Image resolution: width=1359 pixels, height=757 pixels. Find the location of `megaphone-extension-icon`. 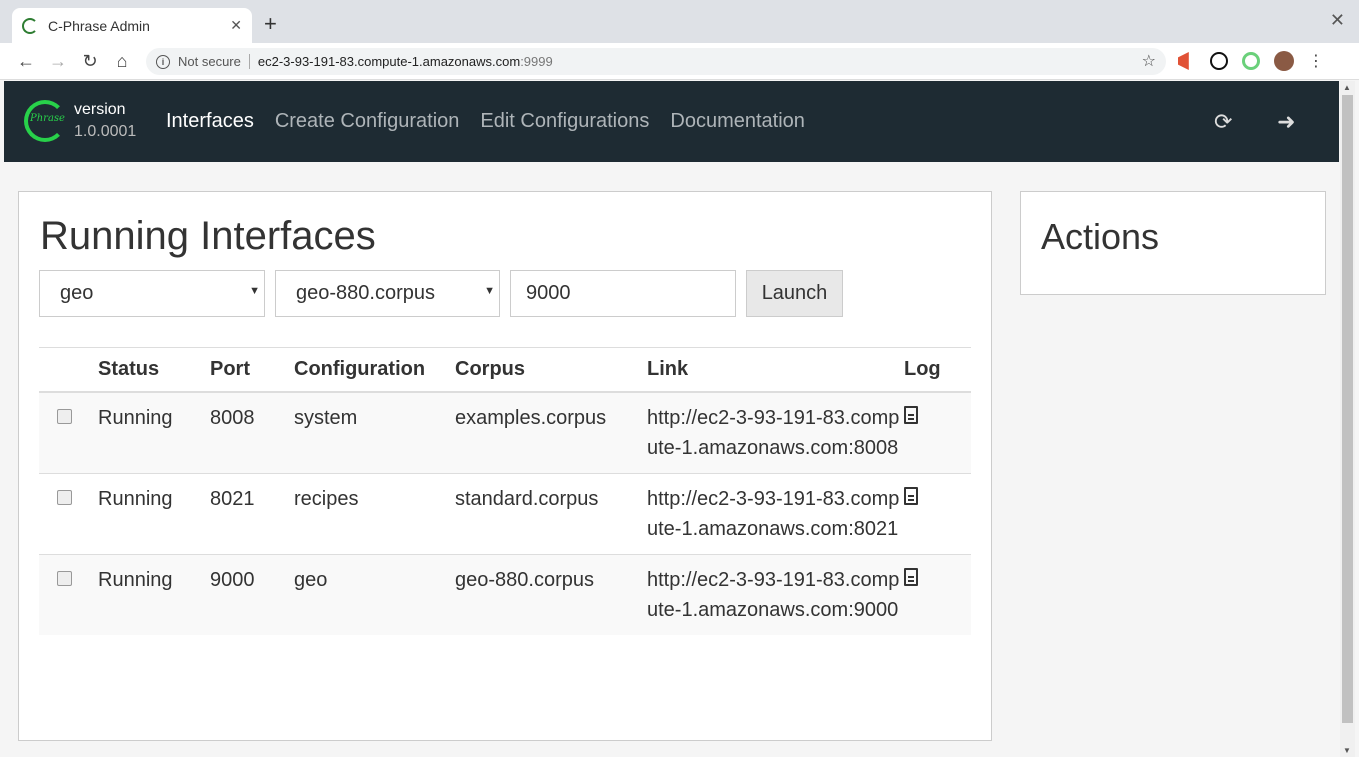

megaphone-extension-icon is located at coordinates (1183, 61).